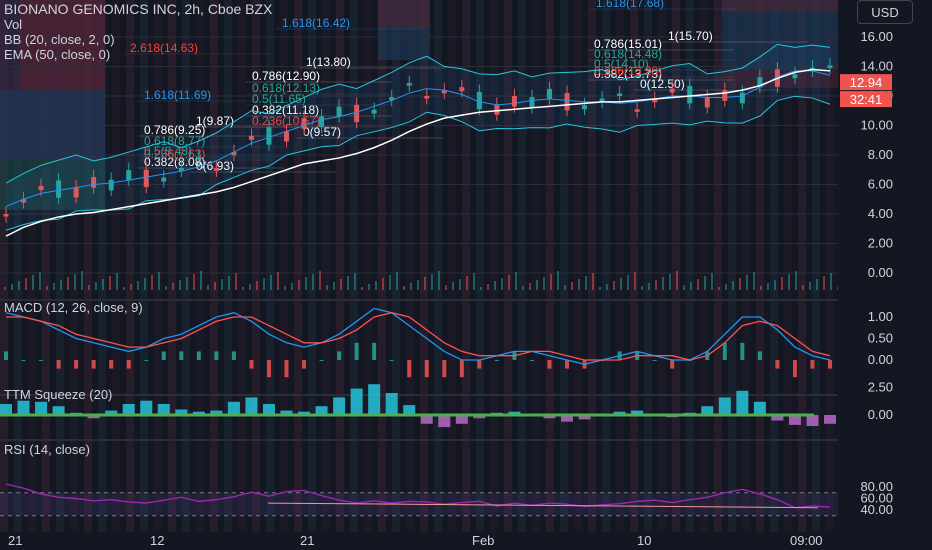  What do you see at coordinates (138, 9) in the screenshot?
I see `symbol-title: BIONANO GENOMICS INC, 2h, Cboe BZX` at bounding box center [138, 9].